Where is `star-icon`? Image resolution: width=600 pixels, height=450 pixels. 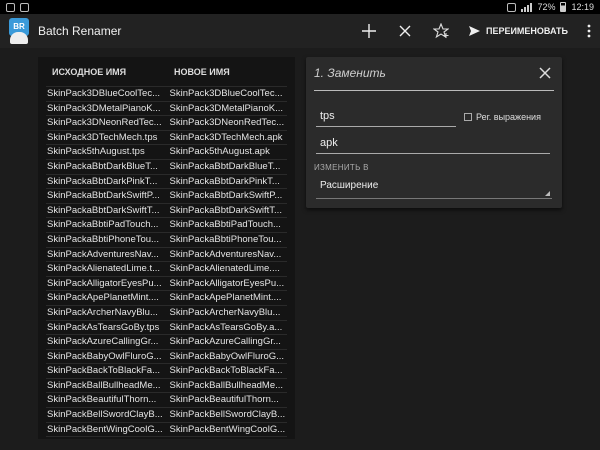 star-icon is located at coordinates (440, 31).